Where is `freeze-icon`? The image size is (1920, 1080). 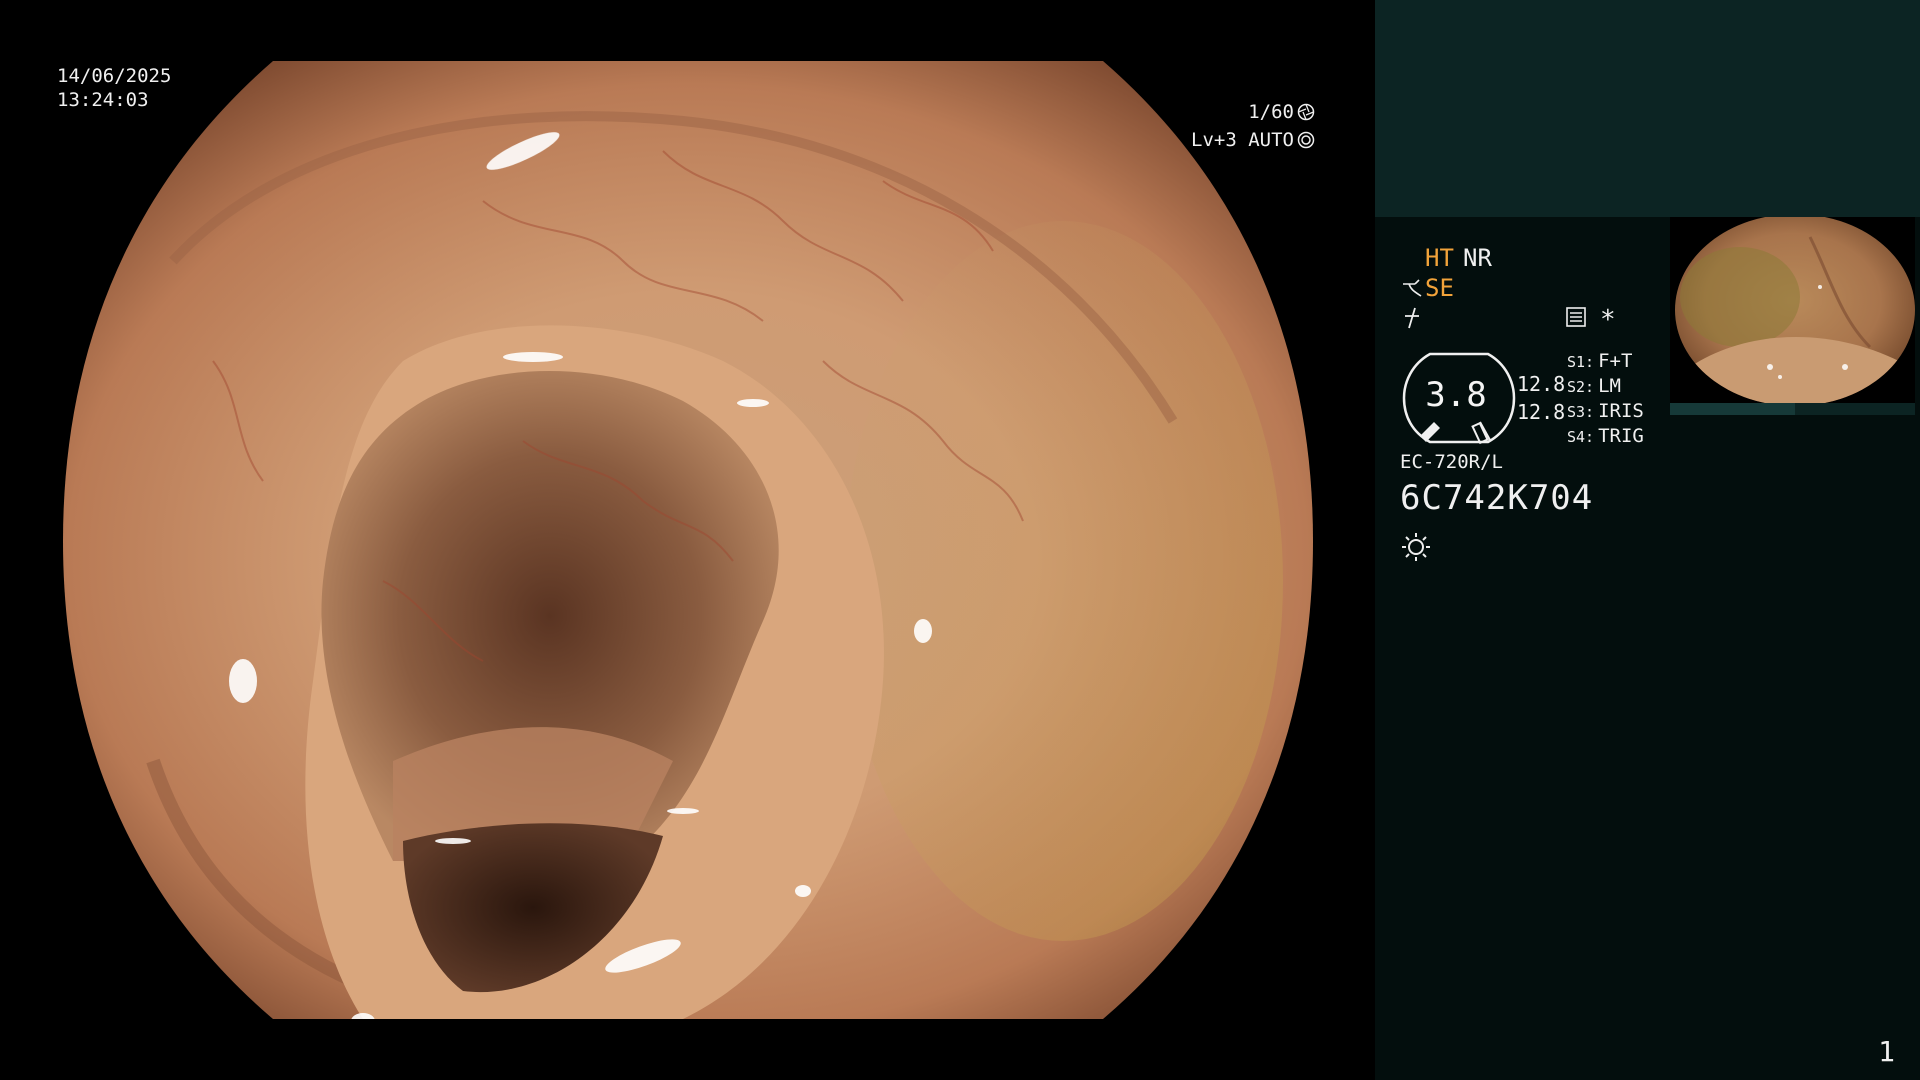
freeze-icon is located at coordinates (1412, 318).